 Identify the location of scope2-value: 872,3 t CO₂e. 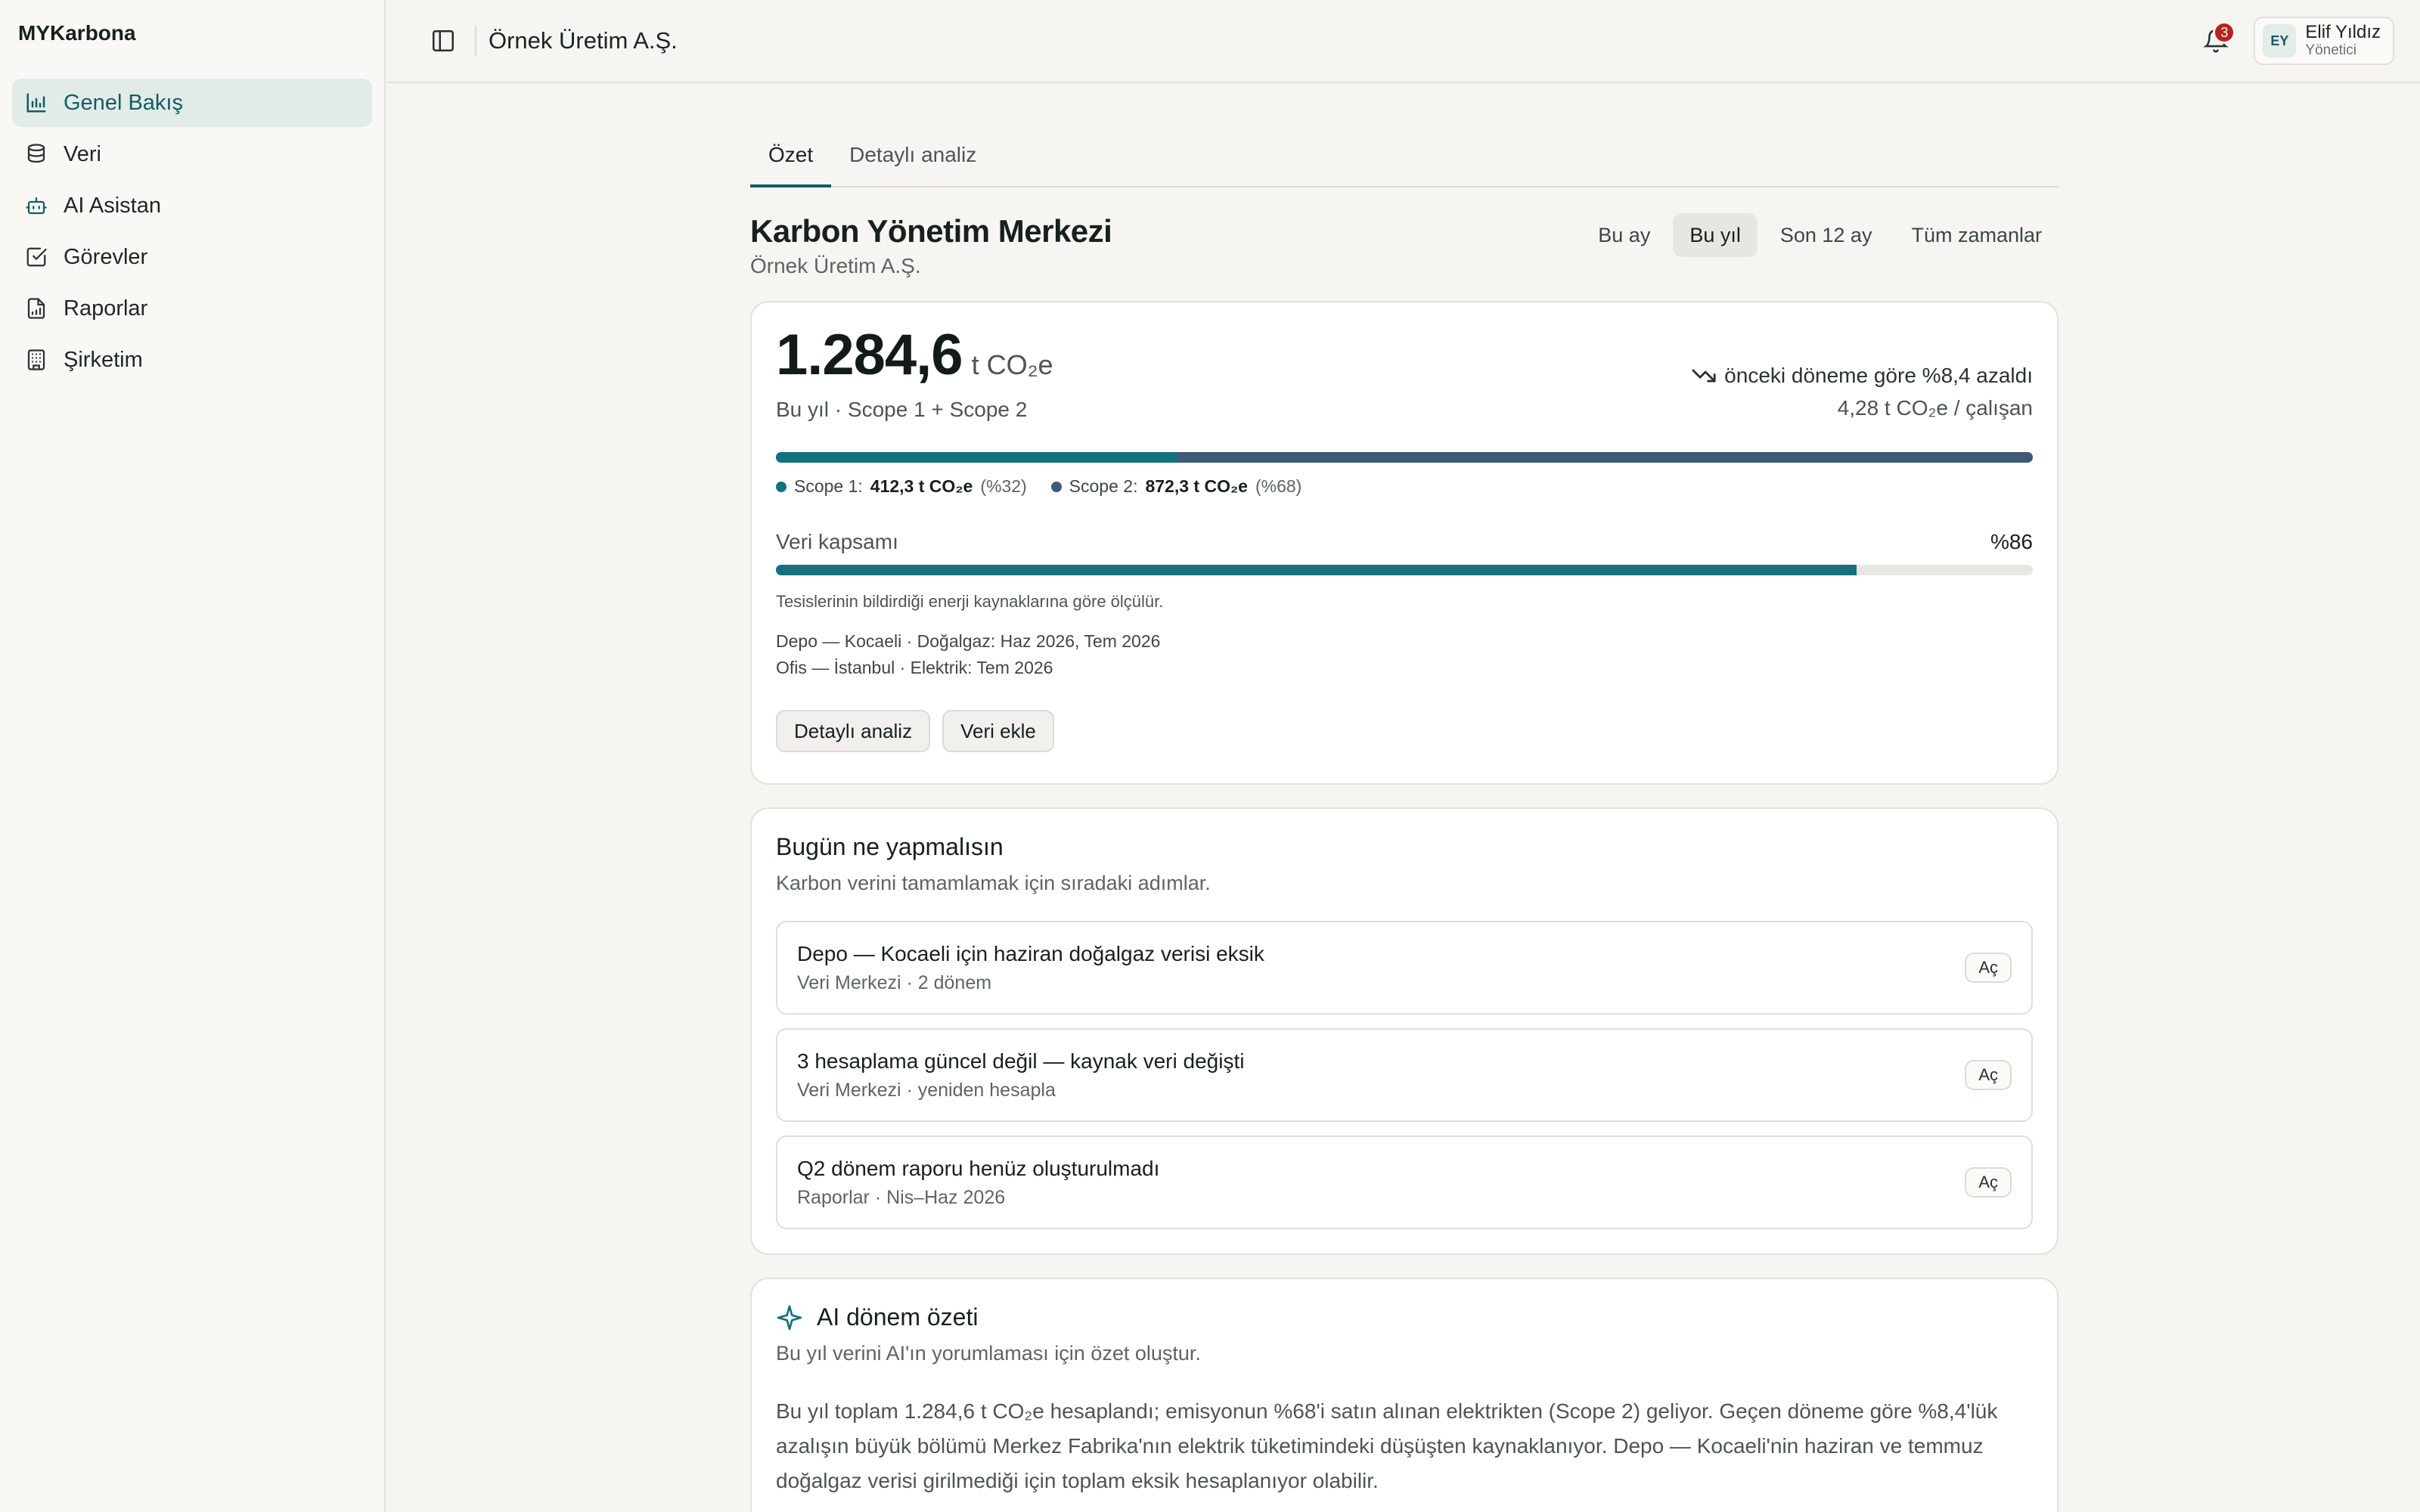
(1196, 486).